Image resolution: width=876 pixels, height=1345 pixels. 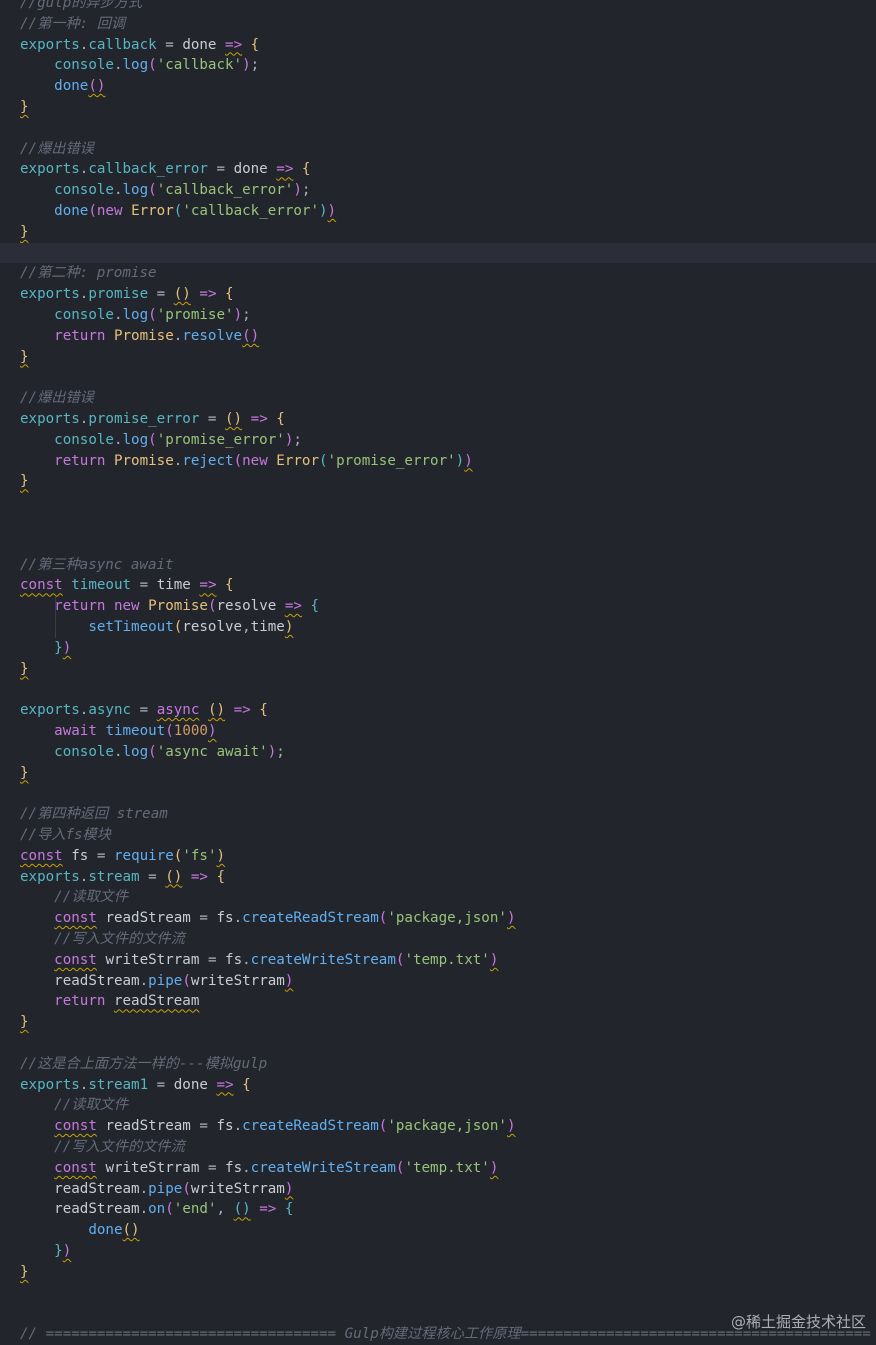 I want to click on code-comment: //gulp的异步方式, so click(x=81, y=5).